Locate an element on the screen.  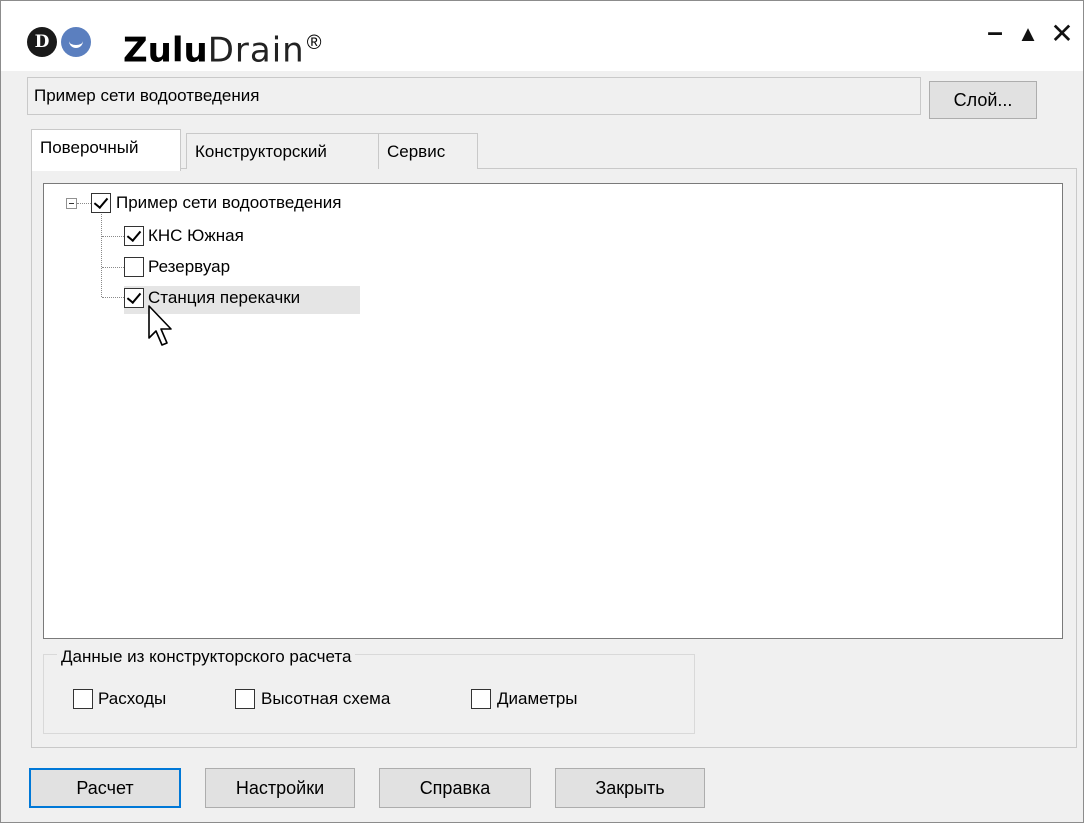
logo-d-icon: D is located at coordinates (42, 42).